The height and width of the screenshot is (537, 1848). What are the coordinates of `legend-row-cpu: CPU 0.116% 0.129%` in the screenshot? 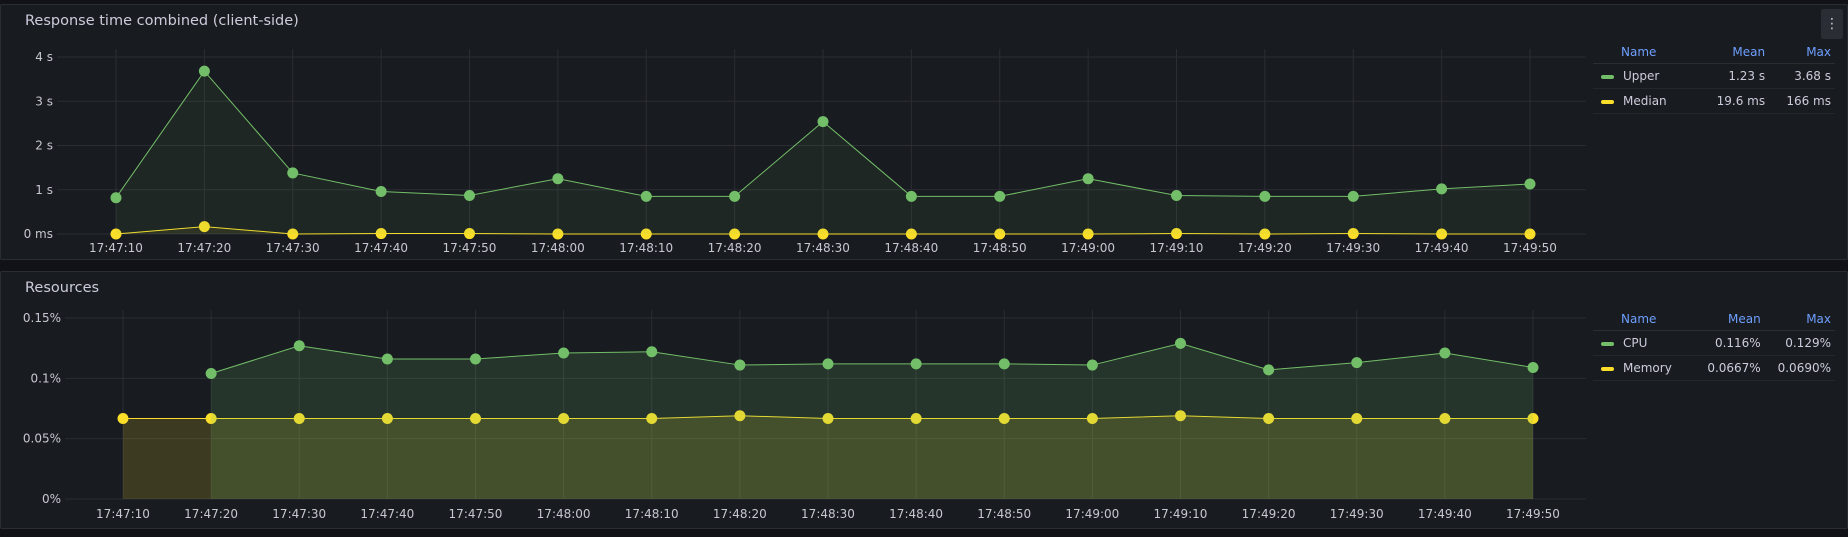 It's located at (1714, 343).